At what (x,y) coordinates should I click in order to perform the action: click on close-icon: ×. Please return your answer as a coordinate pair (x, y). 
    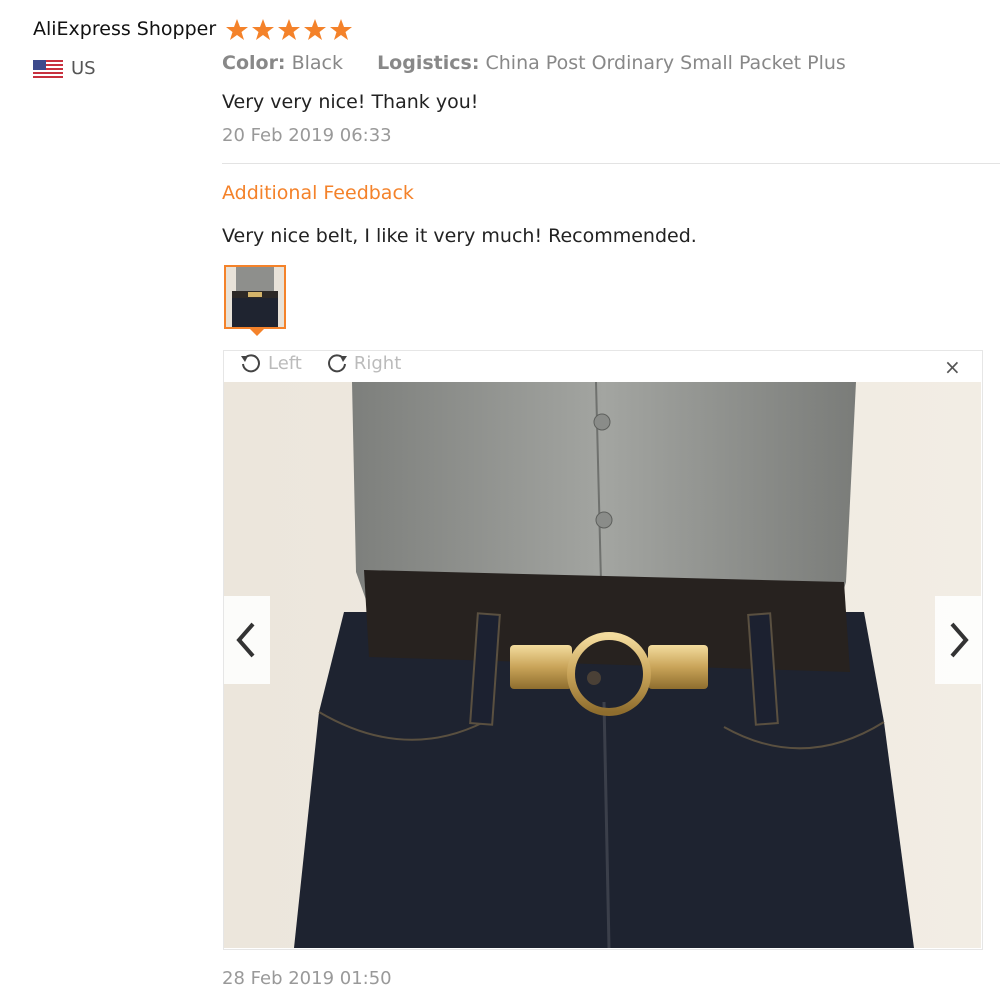
    Looking at the image, I should click on (952, 367).